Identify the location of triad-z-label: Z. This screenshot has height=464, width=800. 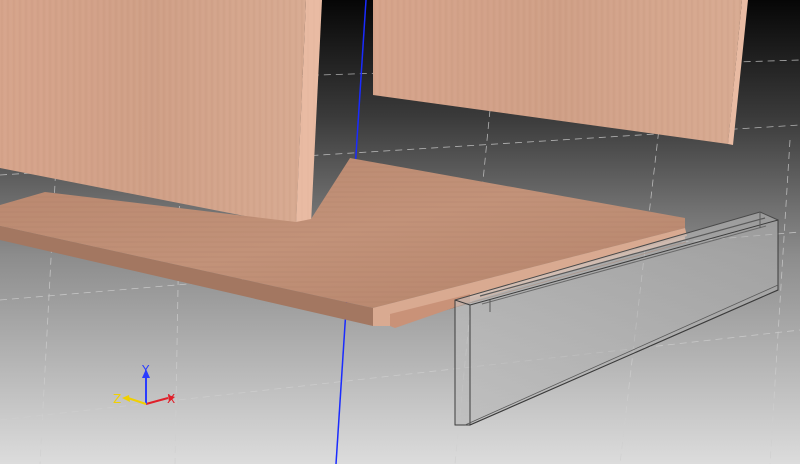
(117, 399).